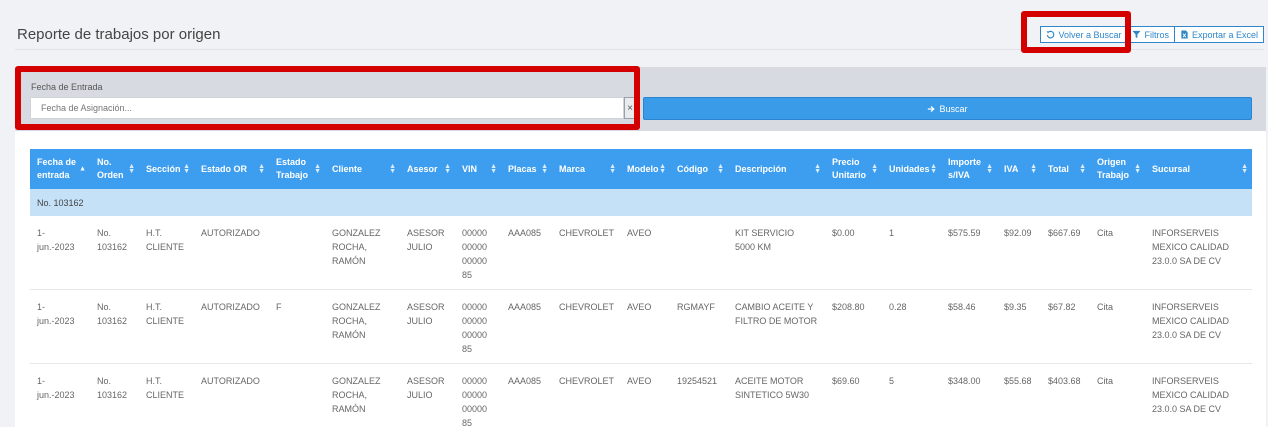  What do you see at coordinates (699, 326) in the screenshot?
I see `table-cell: RGMAYF` at bounding box center [699, 326].